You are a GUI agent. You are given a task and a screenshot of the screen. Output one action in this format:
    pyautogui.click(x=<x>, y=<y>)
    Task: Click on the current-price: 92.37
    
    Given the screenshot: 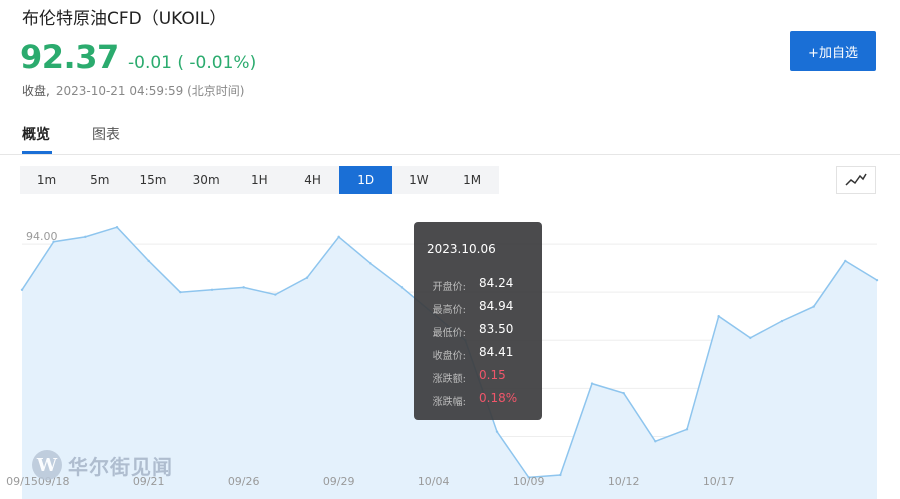 What is the action you would take?
    pyautogui.click(x=69, y=57)
    